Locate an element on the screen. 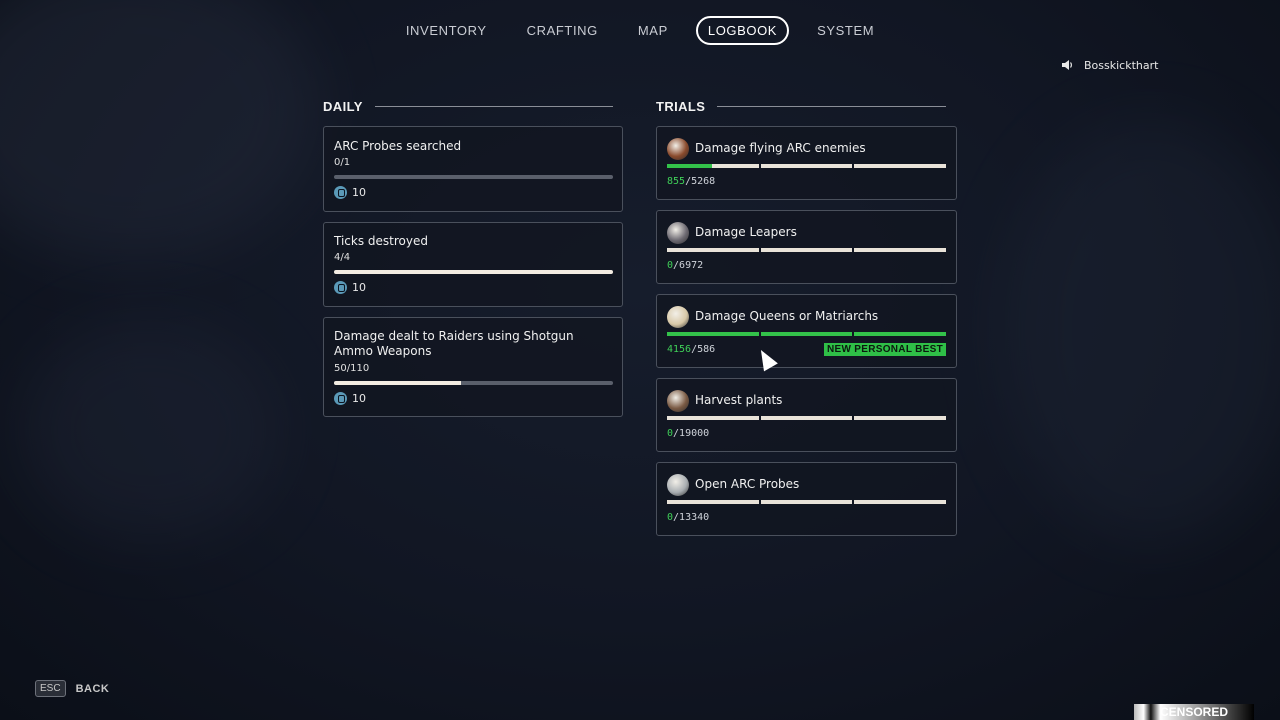 The width and height of the screenshot is (1280, 720). queen-icon is located at coordinates (678, 317).